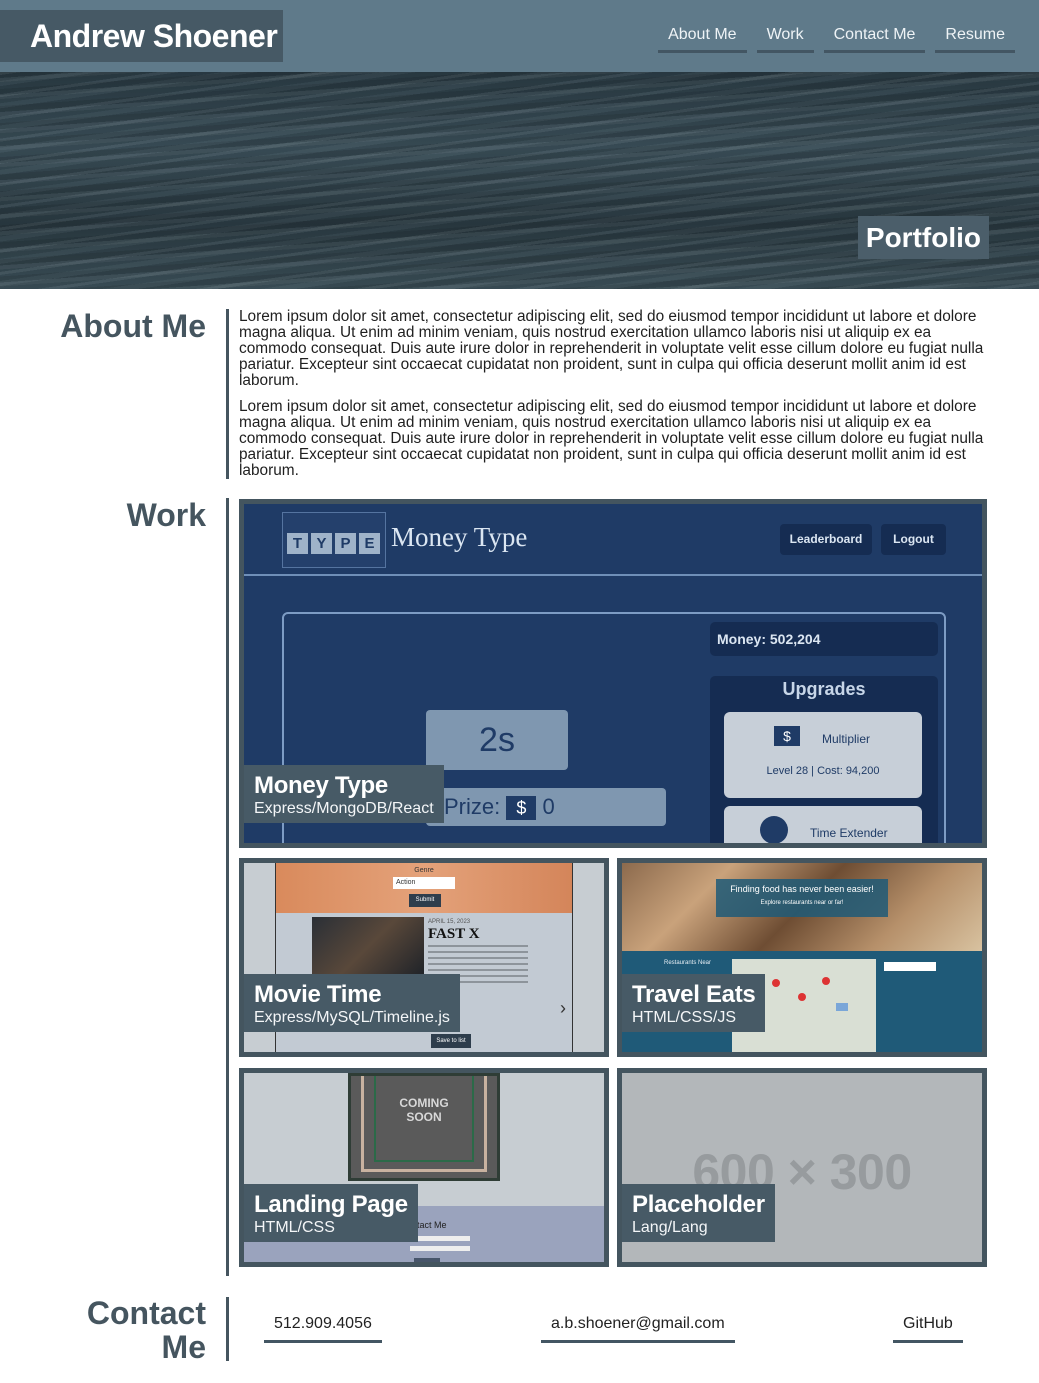  Describe the element at coordinates (688, 963) in the screenshot. I see `restaurants-near-label: Restaurants Near` at that location.